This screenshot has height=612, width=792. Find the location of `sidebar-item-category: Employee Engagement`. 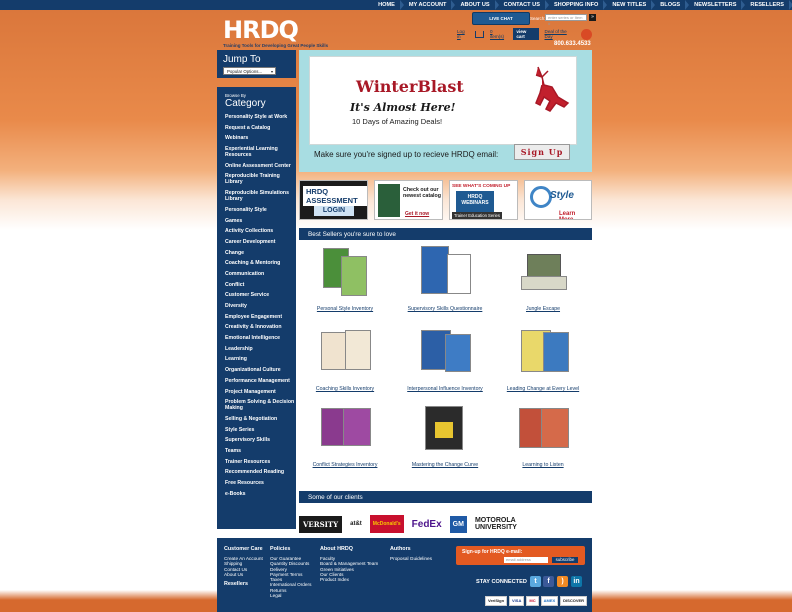

sidebar-item-category: Employee Engagement is located at coordinates (260, 317).